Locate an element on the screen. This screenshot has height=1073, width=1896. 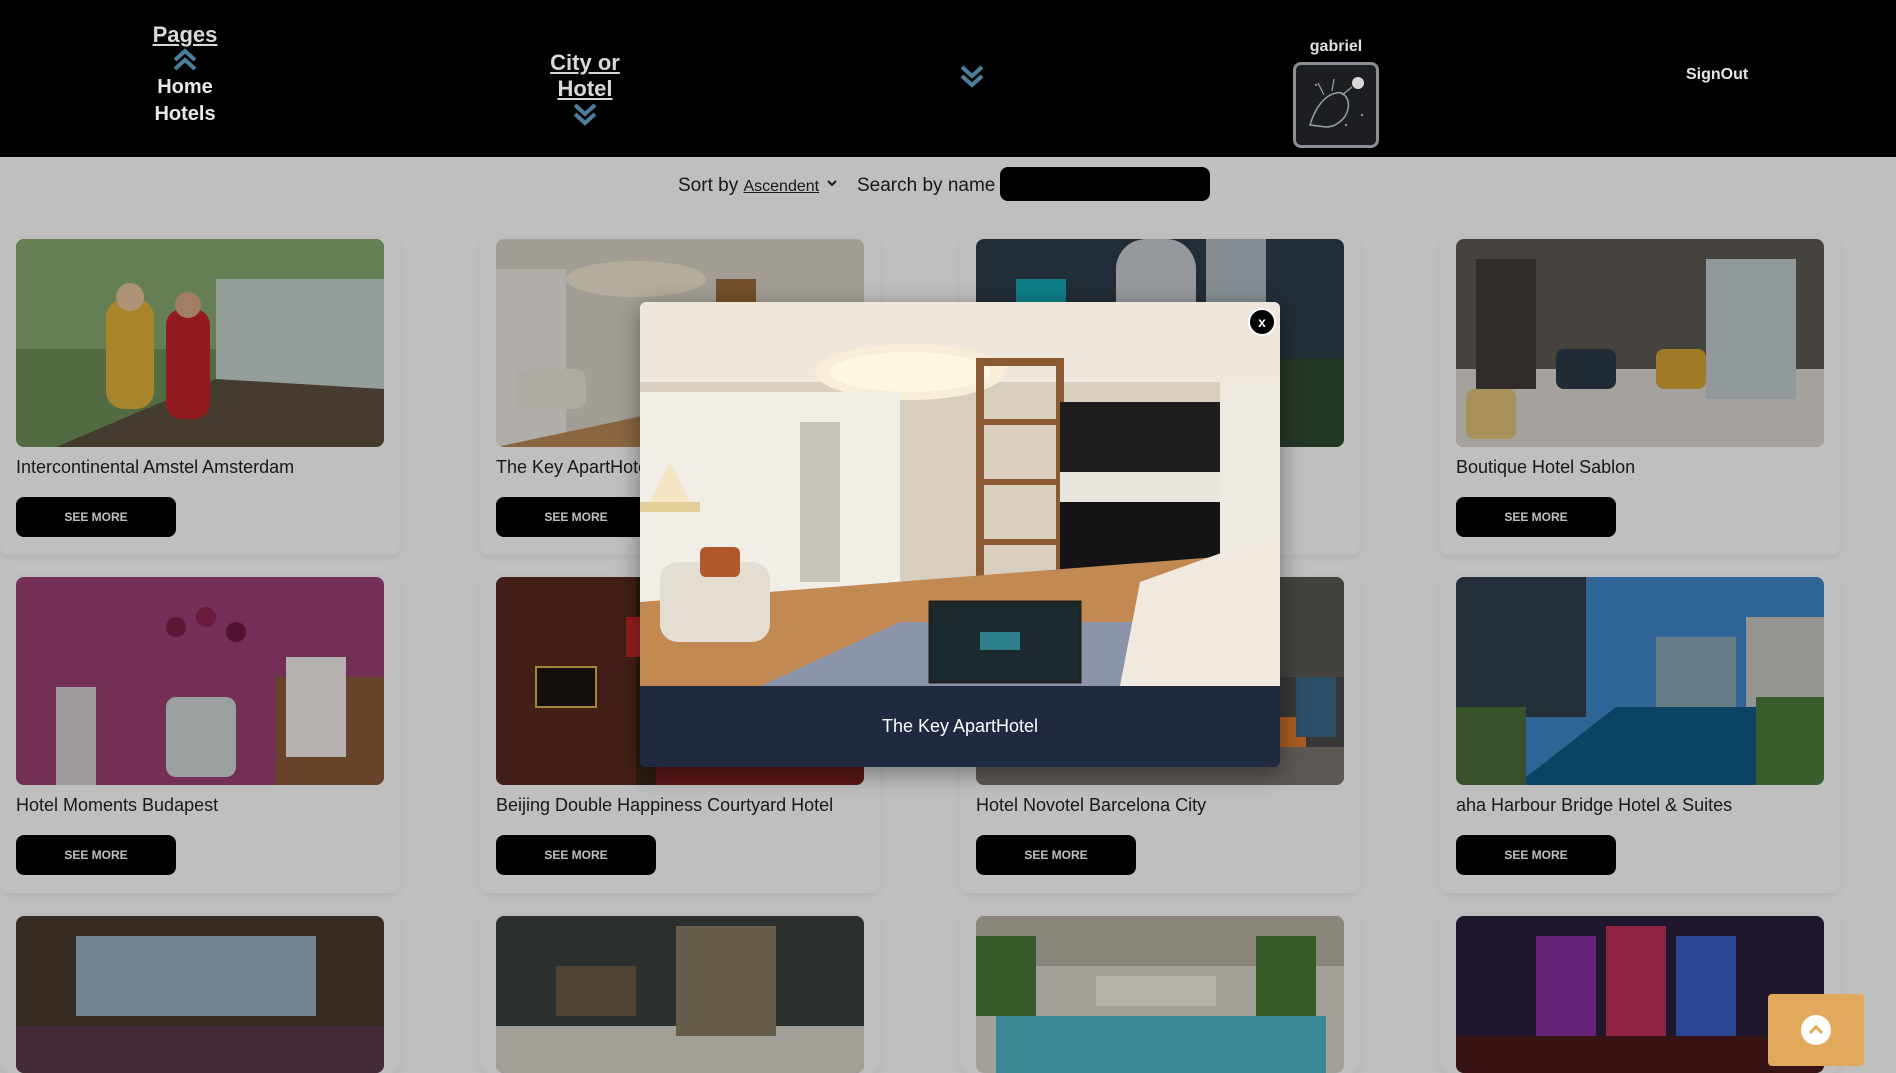
signout-link: SignOut is located at coordinates (1717, 75).